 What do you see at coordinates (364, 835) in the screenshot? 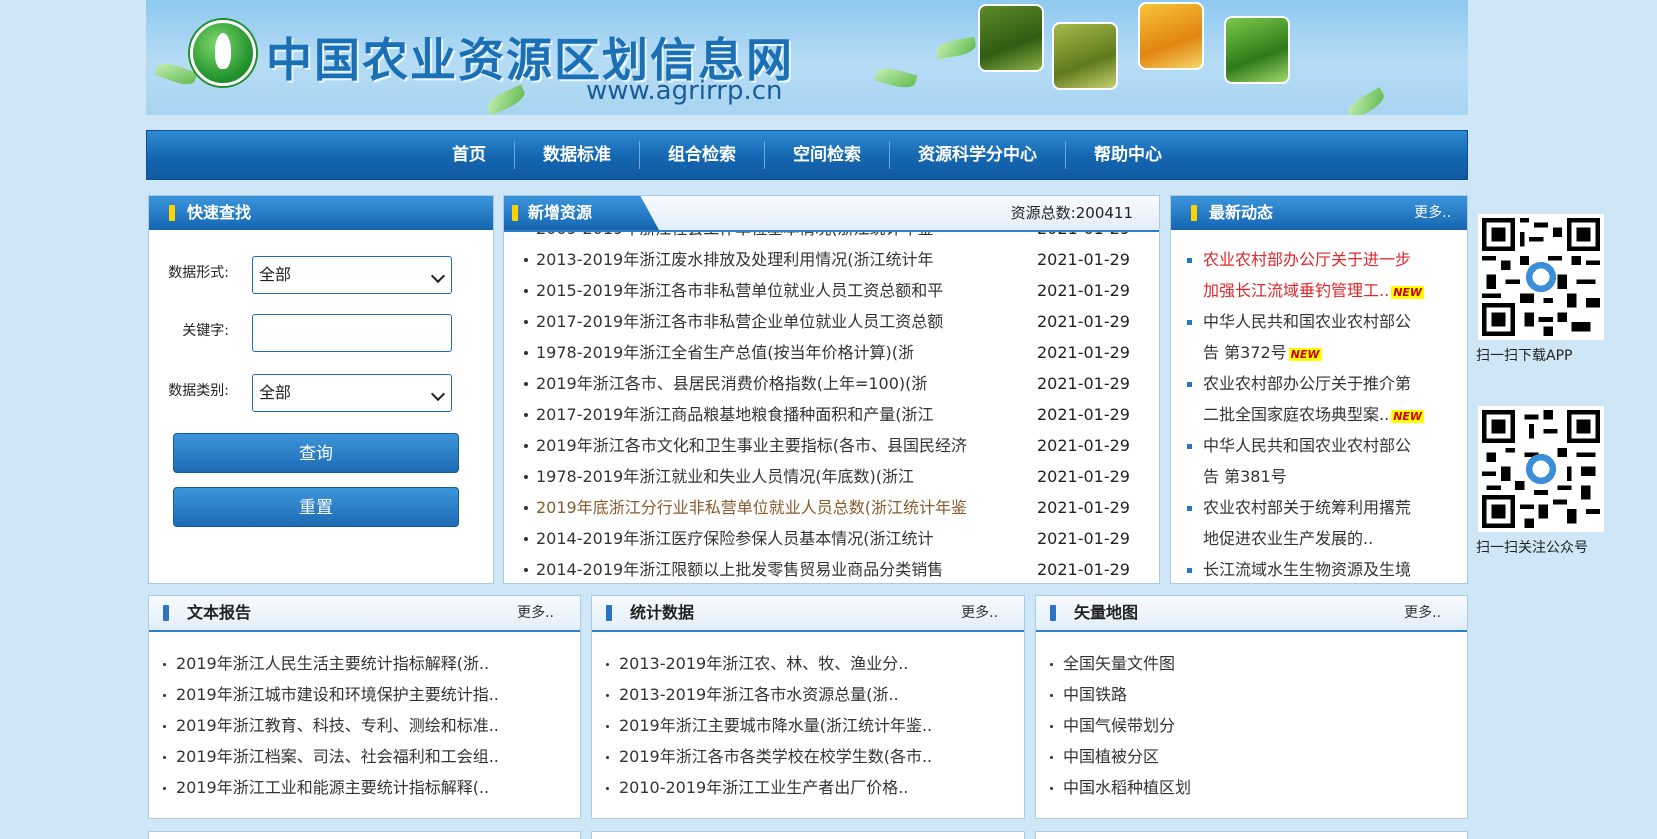
I see `next-row-panel` at bounding box center [364, 835].